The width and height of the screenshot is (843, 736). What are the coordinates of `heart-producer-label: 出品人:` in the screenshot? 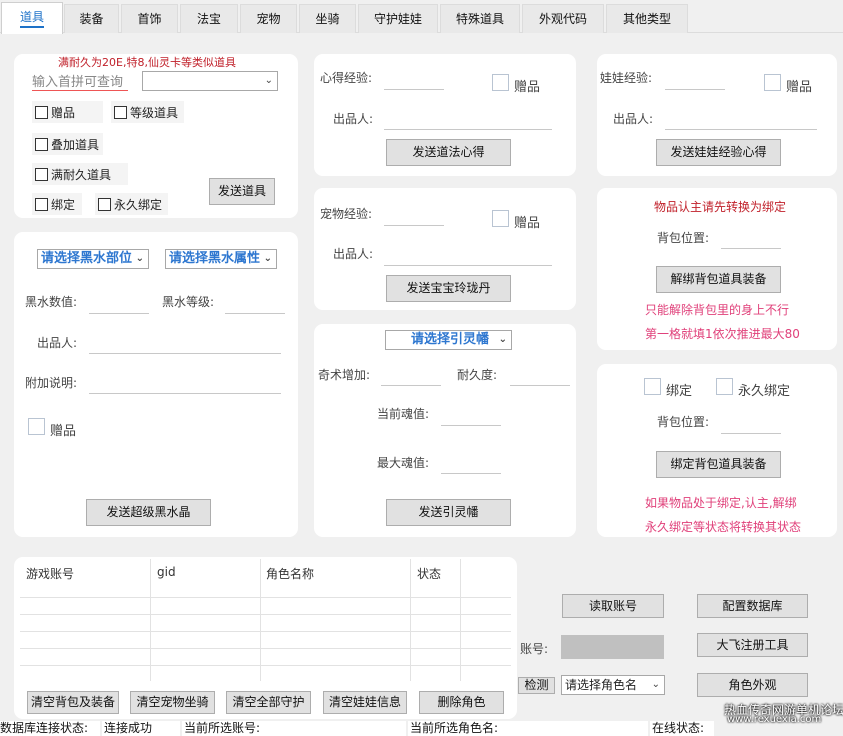 It's located at (353, 119).